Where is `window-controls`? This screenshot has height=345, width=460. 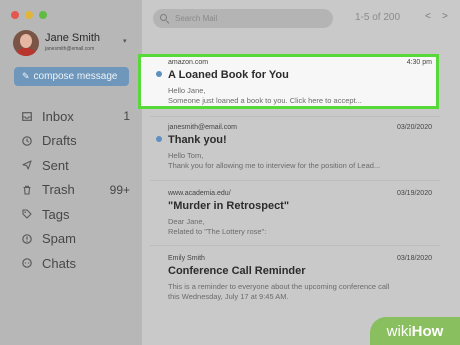 window-controls is located at coordinates (29, 15).